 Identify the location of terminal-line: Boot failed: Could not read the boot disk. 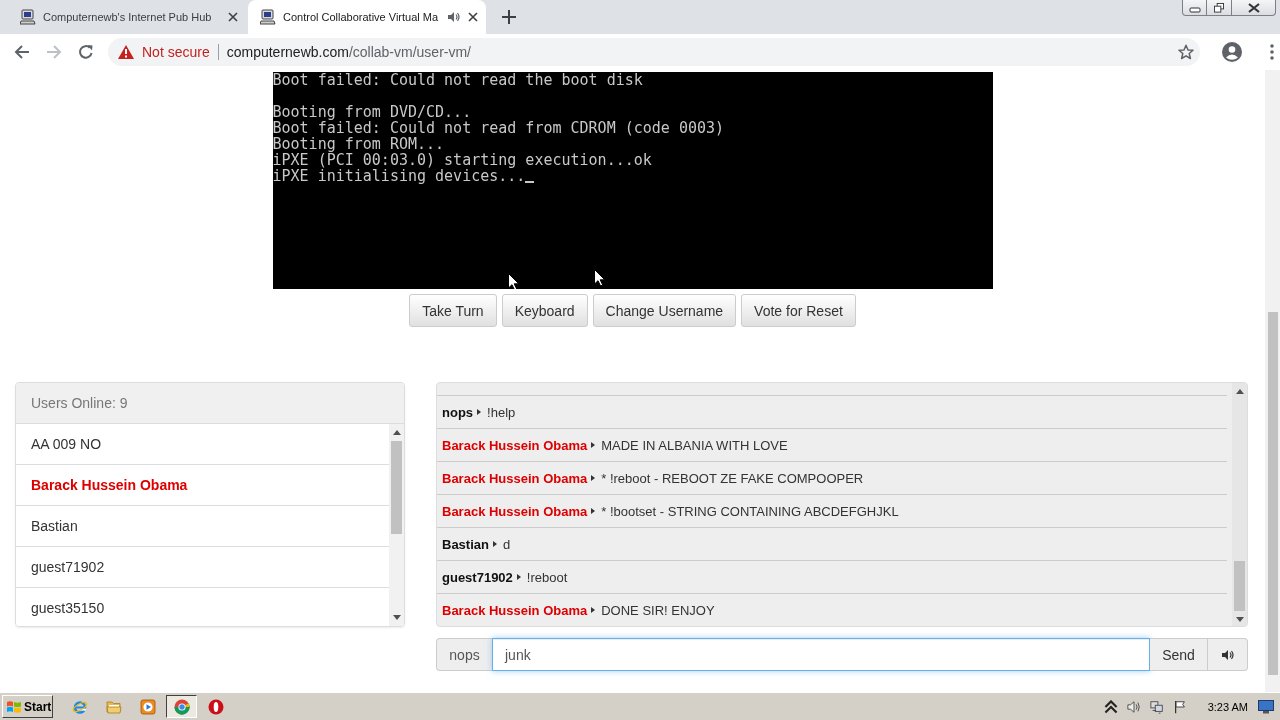
(457, 80).